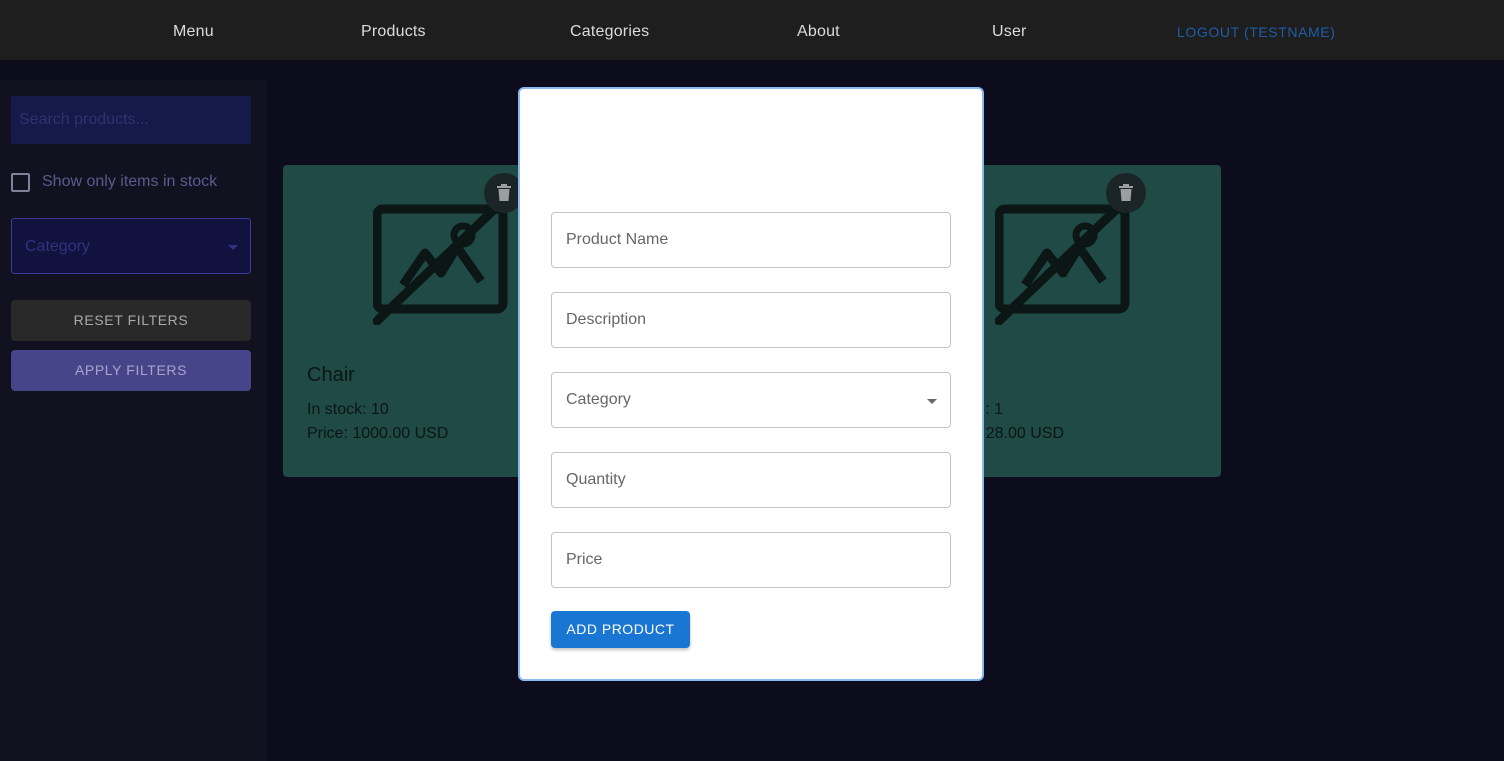 The image size is (1504, 761). What do you see at coordinates (584, 559) in the screenshot?
I see `price-label: Price` at bounding box center [584, 559].